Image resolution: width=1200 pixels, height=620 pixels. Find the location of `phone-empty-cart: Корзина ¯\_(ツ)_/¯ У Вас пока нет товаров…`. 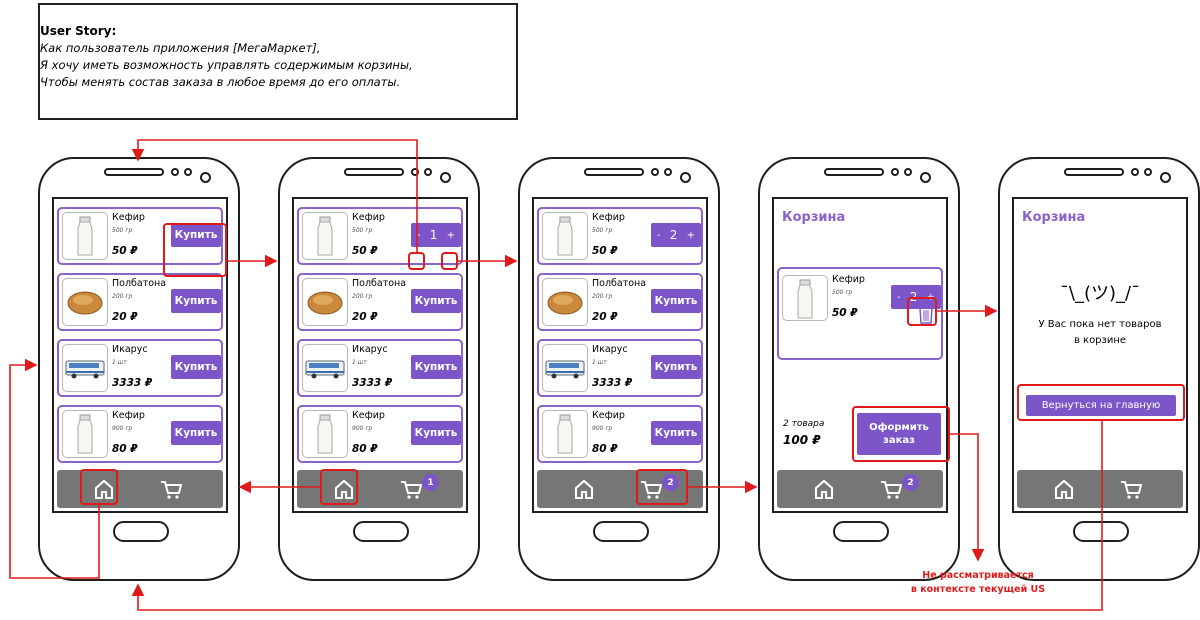

phone-empty-cart: Корзина ¯\_(ツ)_/¯ У Вас пока нет товаров… is located at coordinates (1099, 369).